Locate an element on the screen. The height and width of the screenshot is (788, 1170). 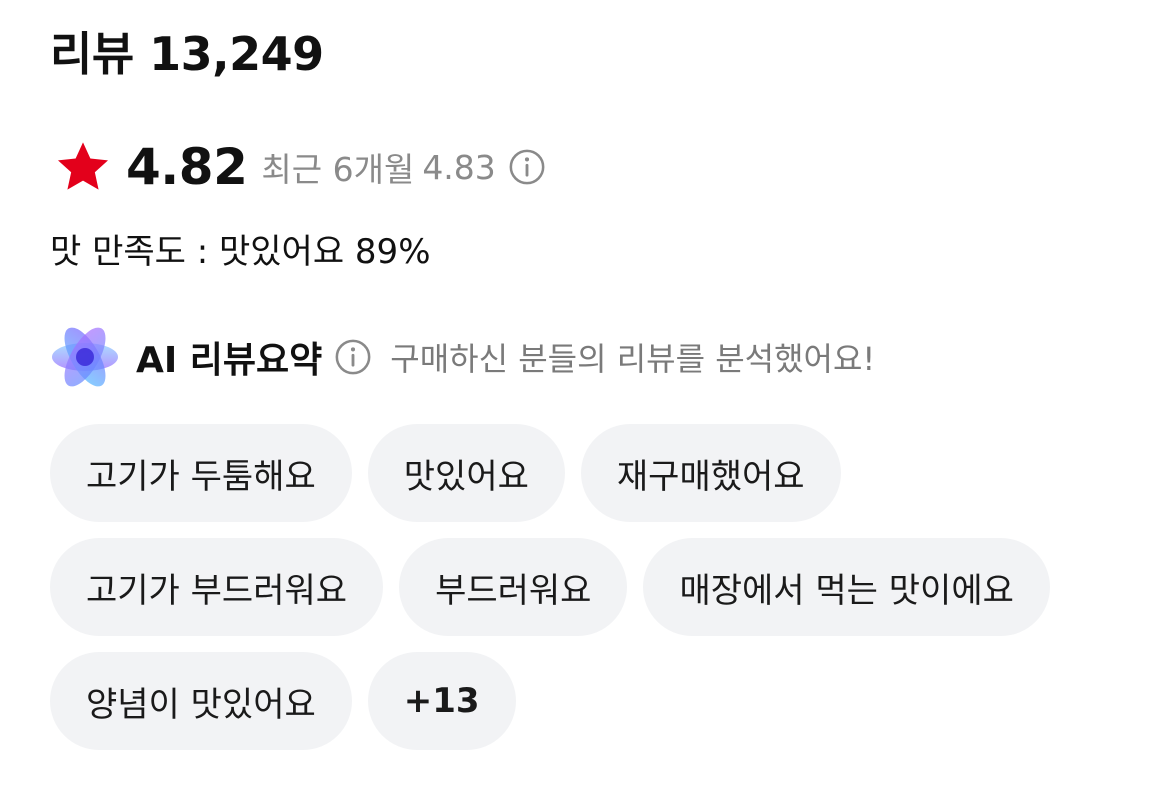
review-tag-chip: 재구매했어요 is located at coordinates (710, 473).